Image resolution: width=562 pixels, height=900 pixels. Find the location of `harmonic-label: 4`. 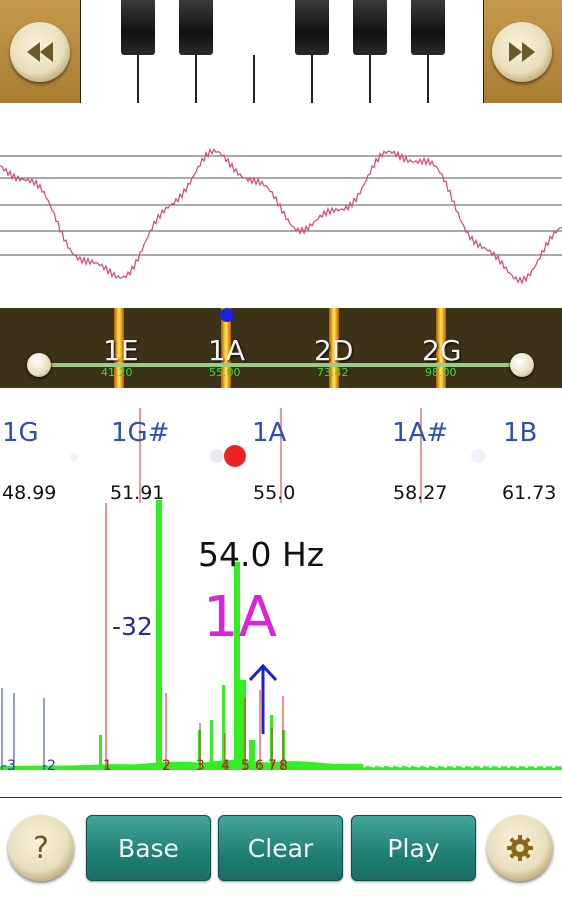

harmonic-label: 4 is located at coordinates (225, 766).